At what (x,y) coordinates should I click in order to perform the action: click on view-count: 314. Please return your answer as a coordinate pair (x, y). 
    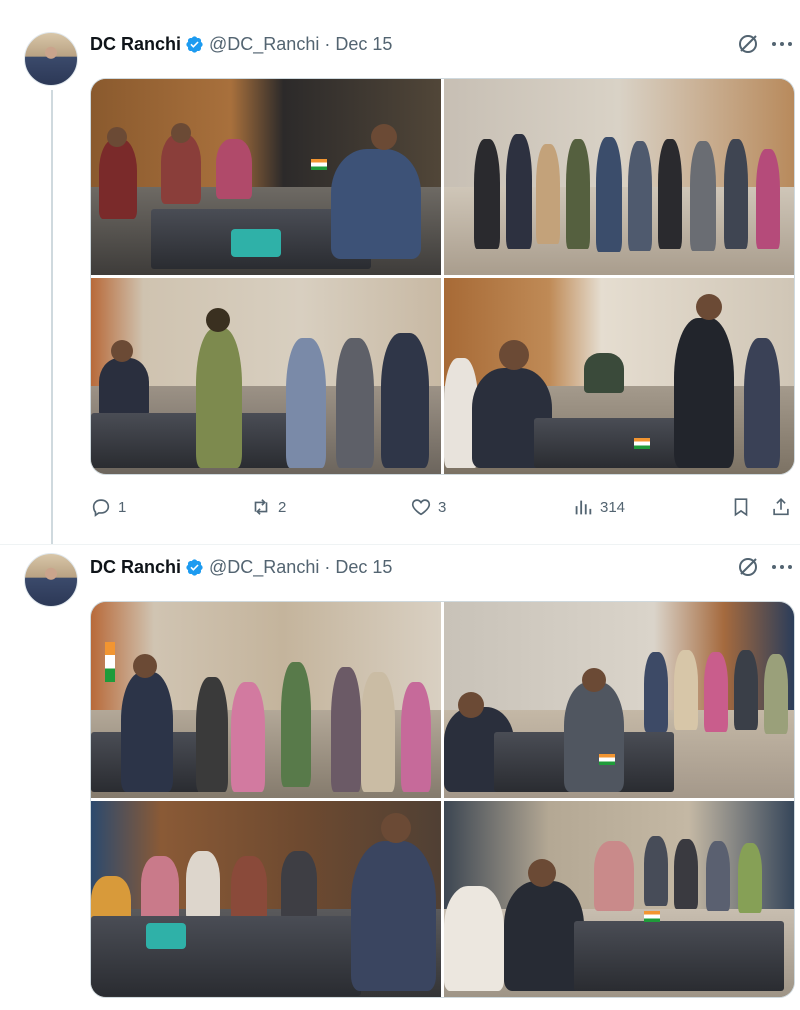
    Looking at the image, I should click on (613, 507).